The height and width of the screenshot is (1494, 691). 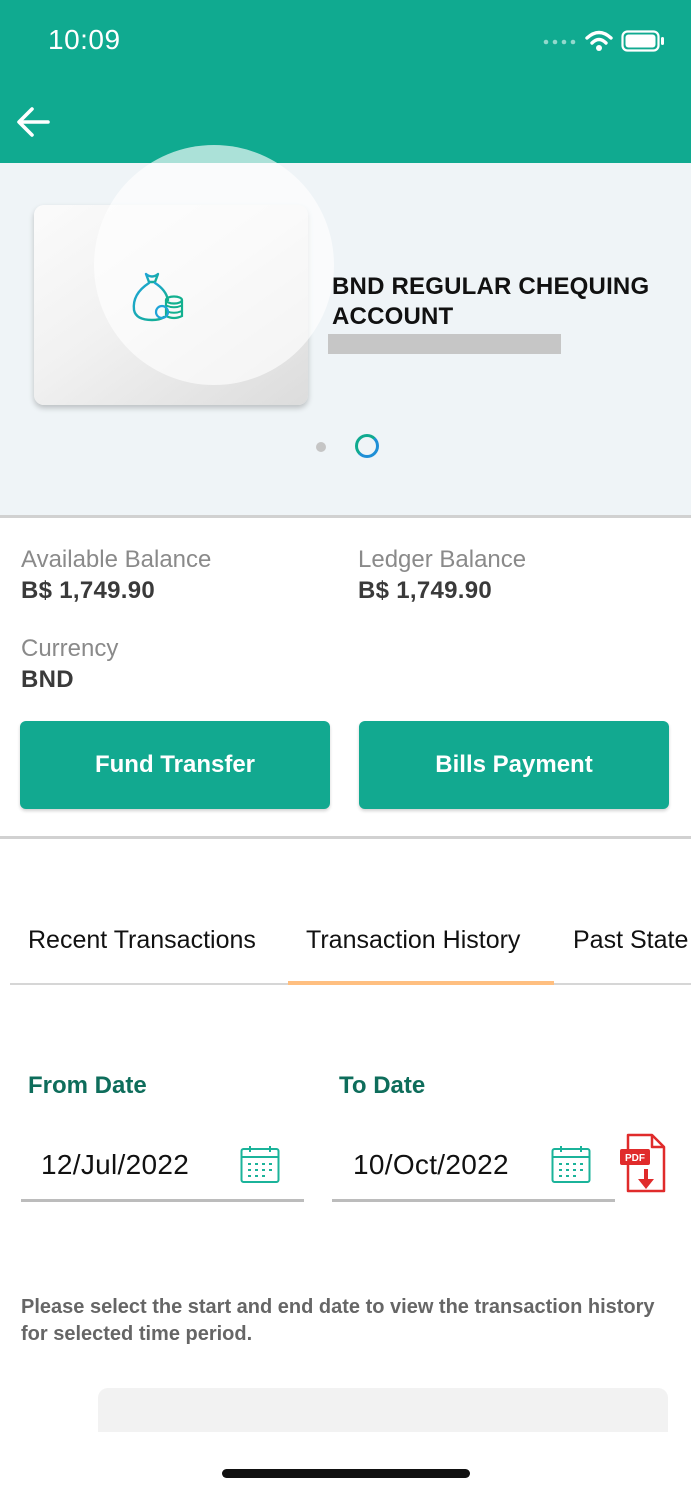 What do you see at coordinates (491, 301) in the screenshot?
I see `account-name: BND REGULAR CHEQUING ACCOUNT` at bounding box center [491, 301].